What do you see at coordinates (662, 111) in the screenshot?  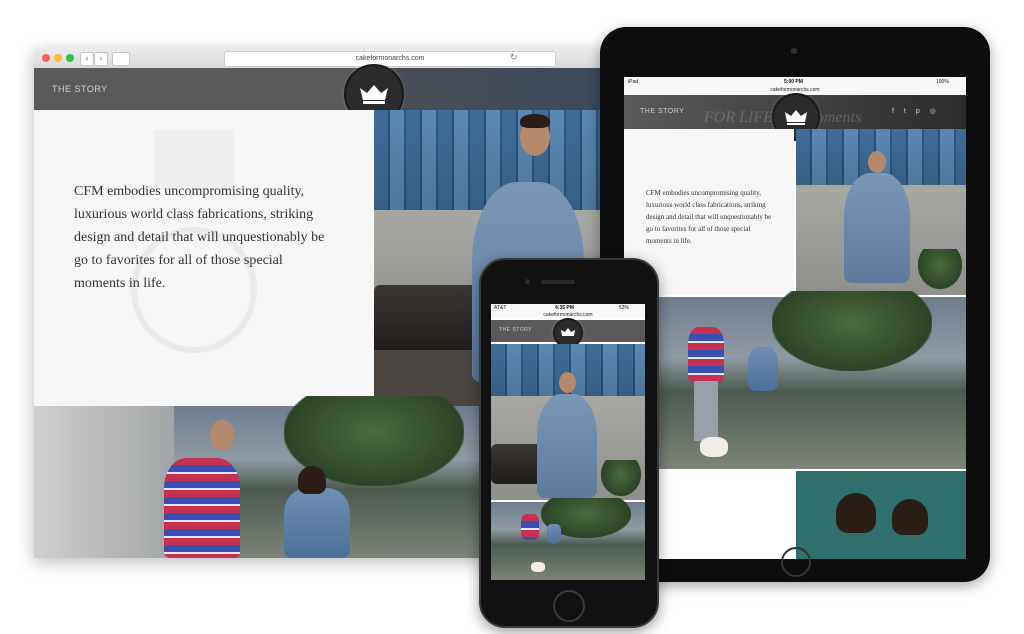 I see `ipad-nav-the-story: THE STORY` at bounding box center [662, 111].